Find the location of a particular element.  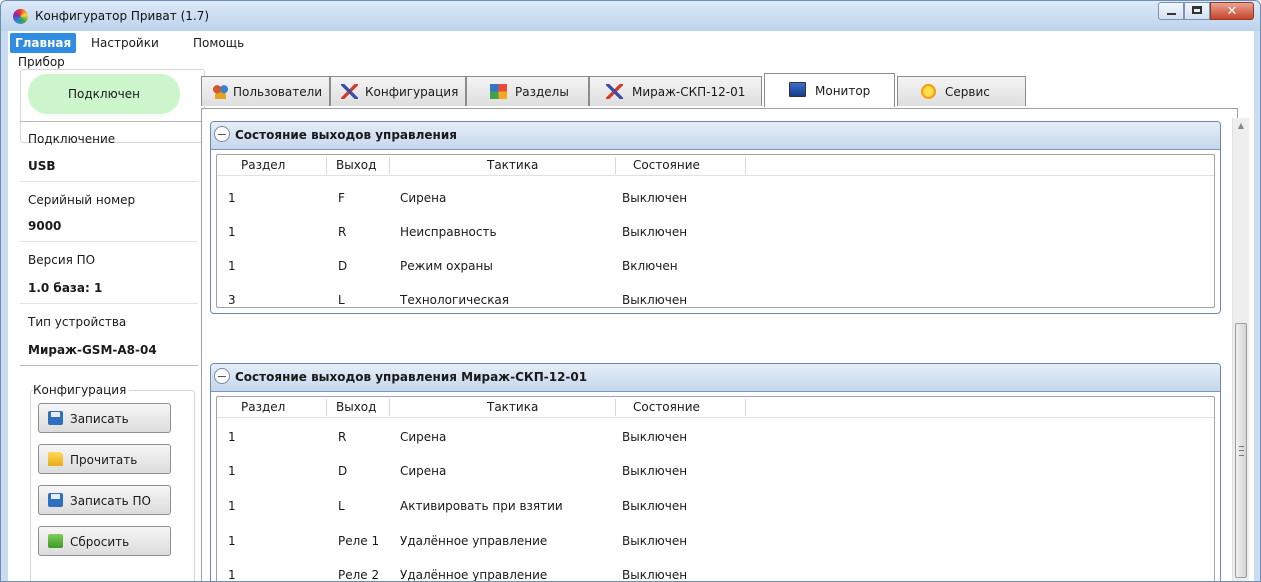

users-icon is located at coordinates (220, 91).